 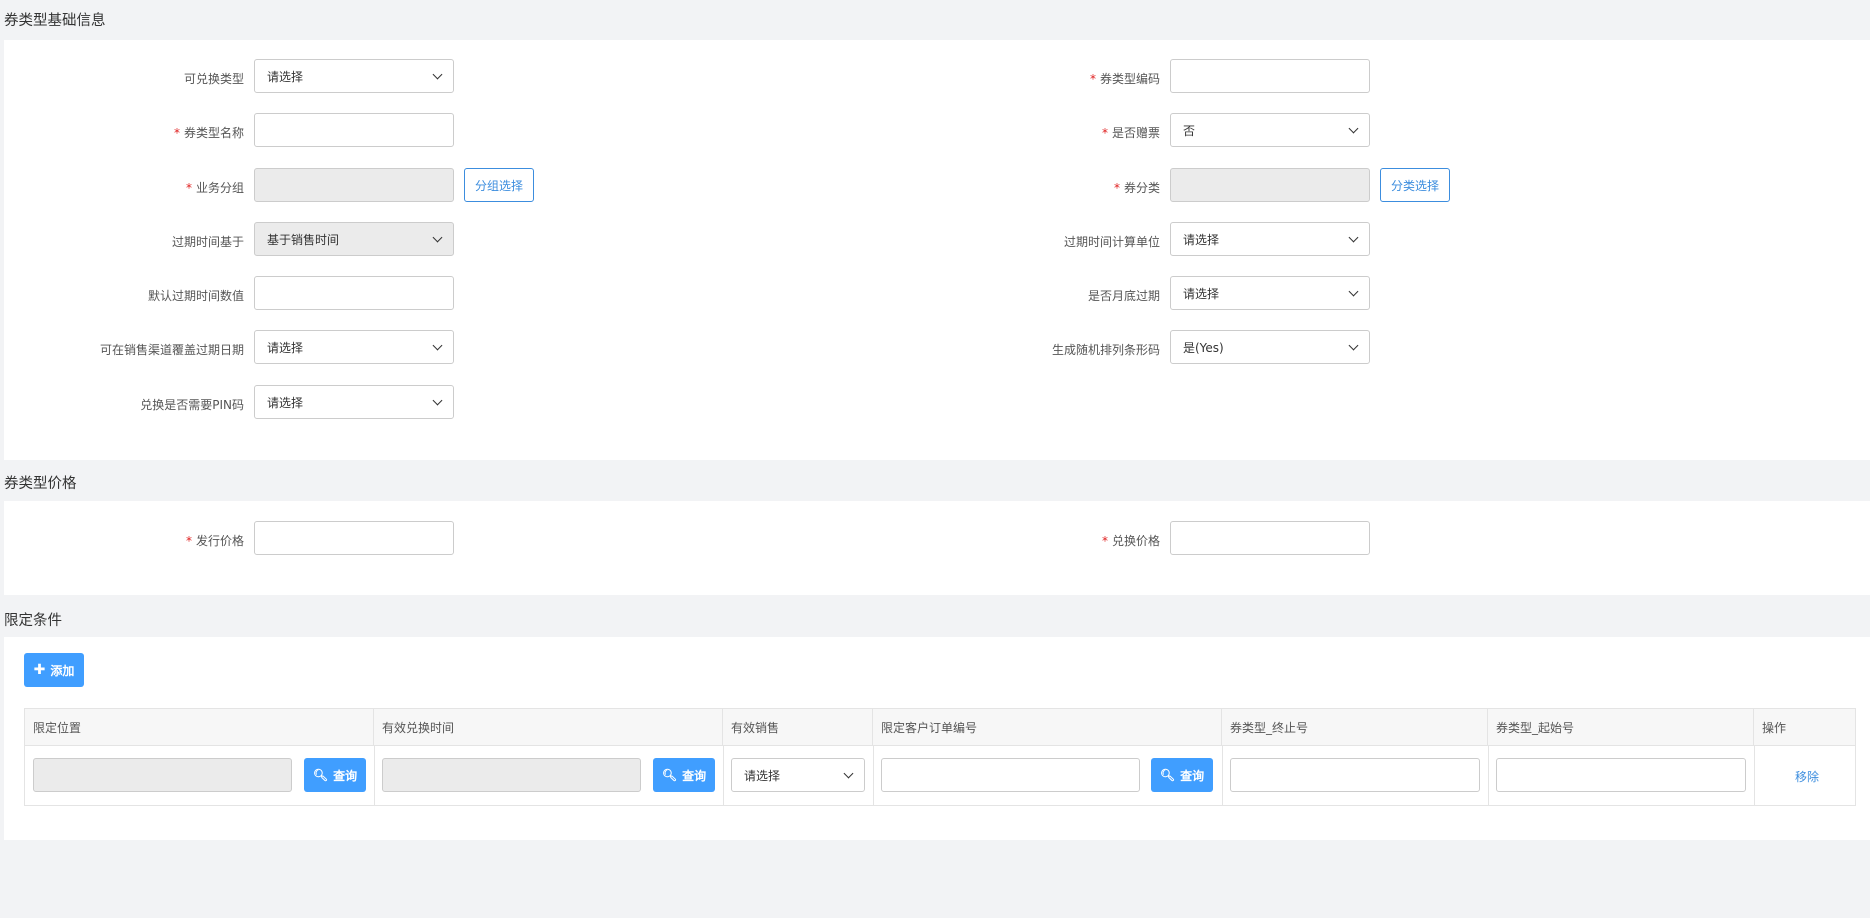 I want to click on category-select-button: 分类选择, so click(x=1415, y=185).